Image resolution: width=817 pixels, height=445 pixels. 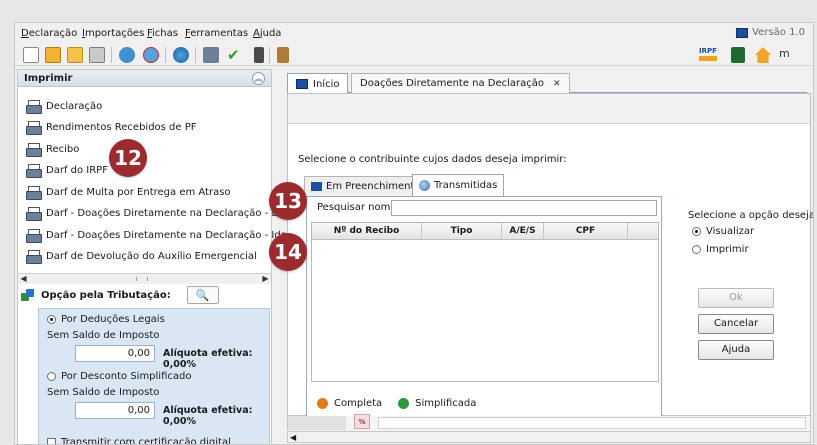 I want to click on ok-button: Ok, so click(x=736, y=298).